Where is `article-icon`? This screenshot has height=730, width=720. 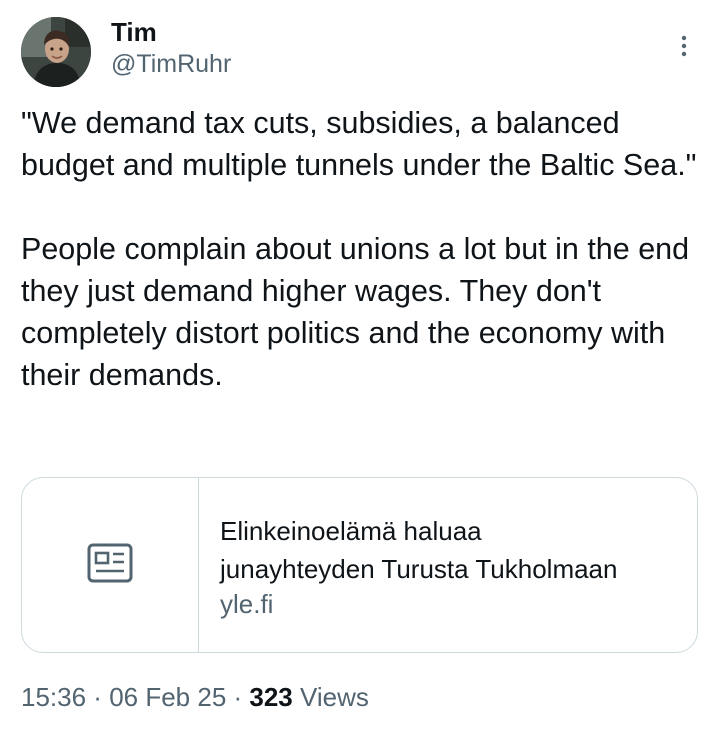
article-icon is located at coordinates (110, 565).